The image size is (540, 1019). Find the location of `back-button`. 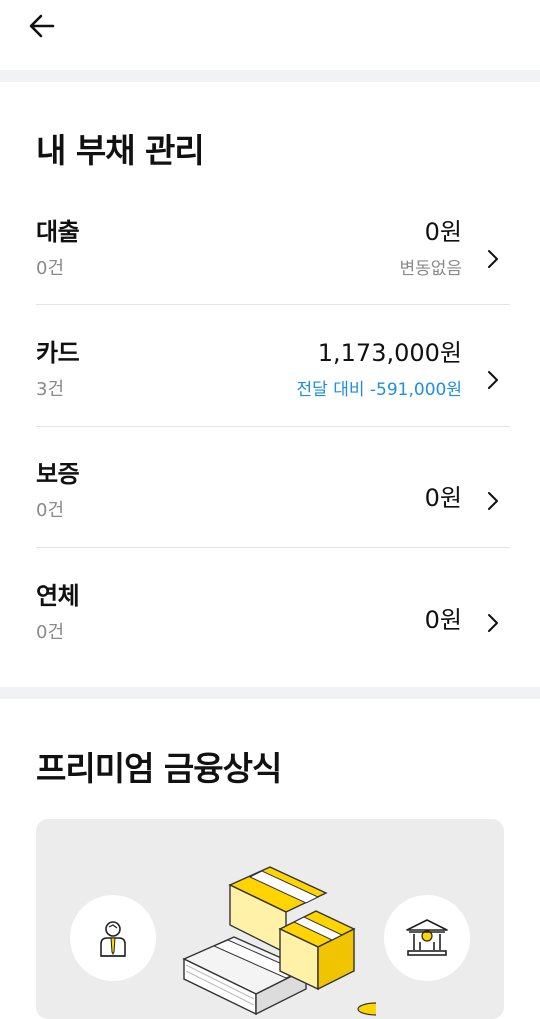

back-button is located at coordinates (42, 26).